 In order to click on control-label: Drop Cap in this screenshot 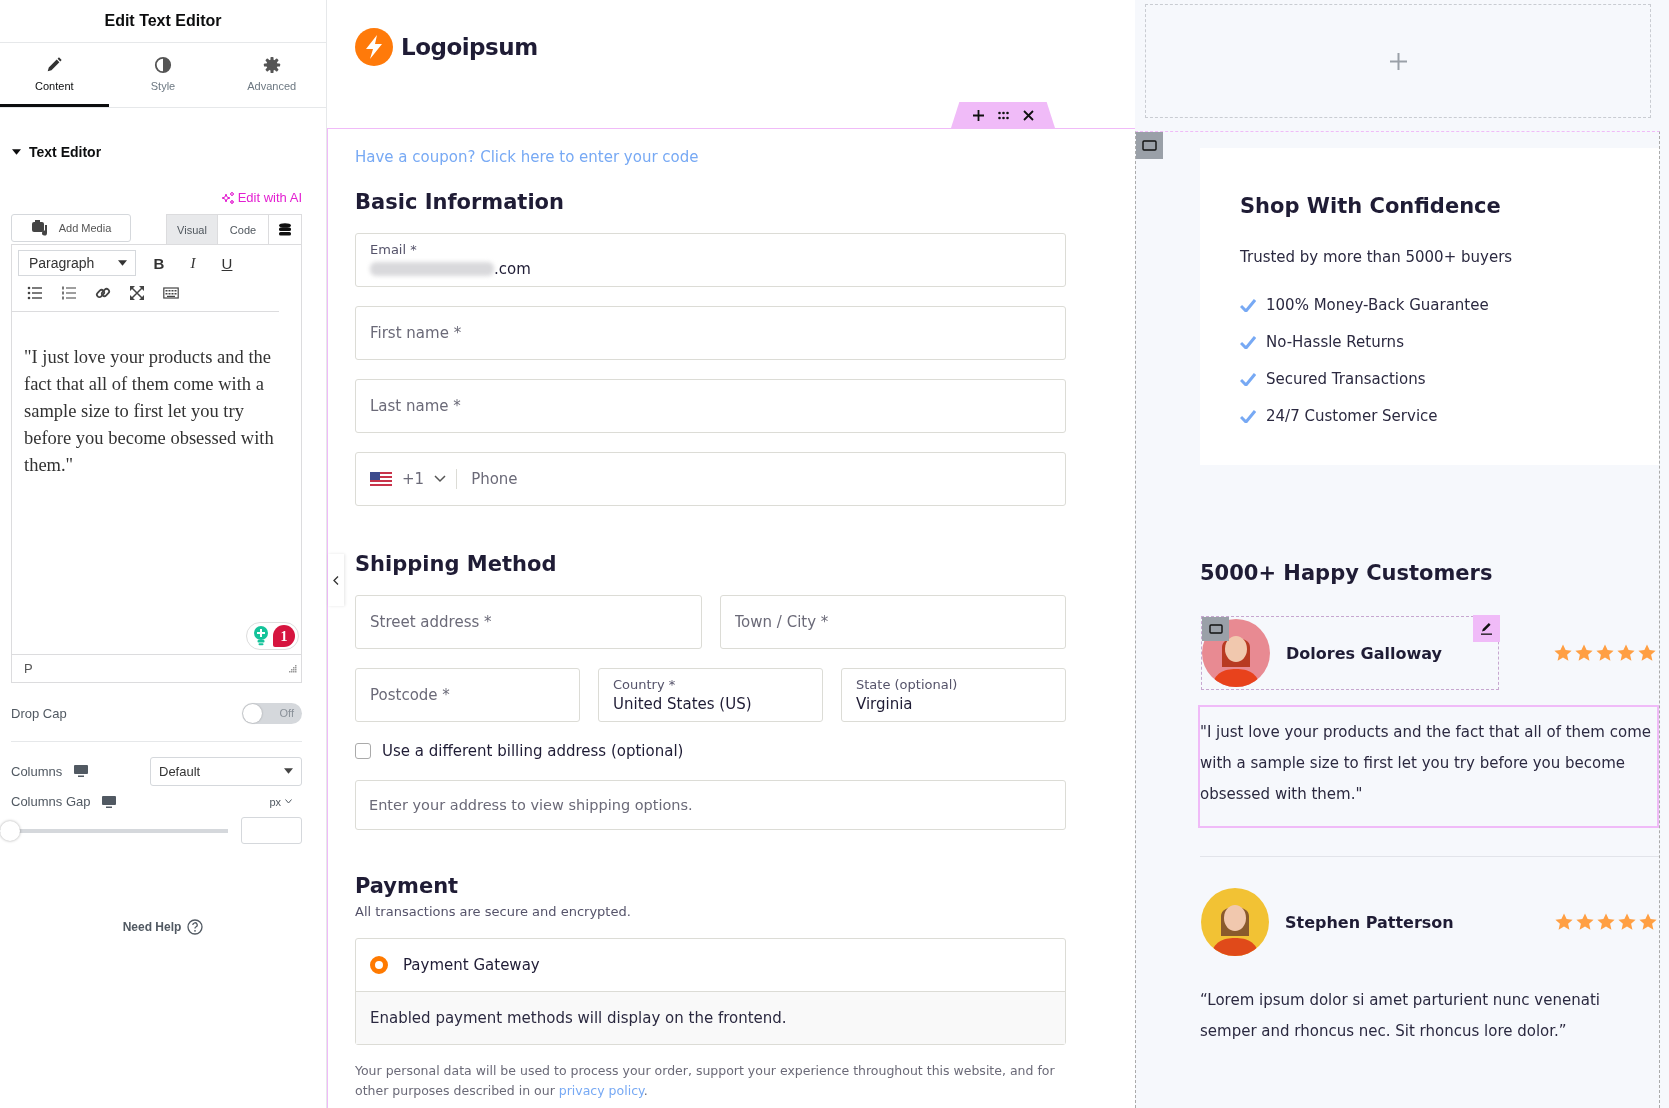, I will do `click(39, 713)`.